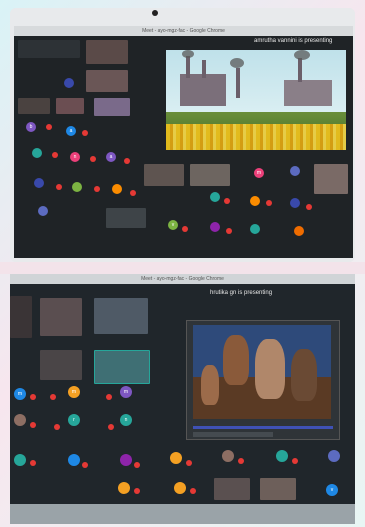 This screenshot has width=365, height=527. I want to click on presenter-banner: hrutika gn is presenting, so click(241, 293).